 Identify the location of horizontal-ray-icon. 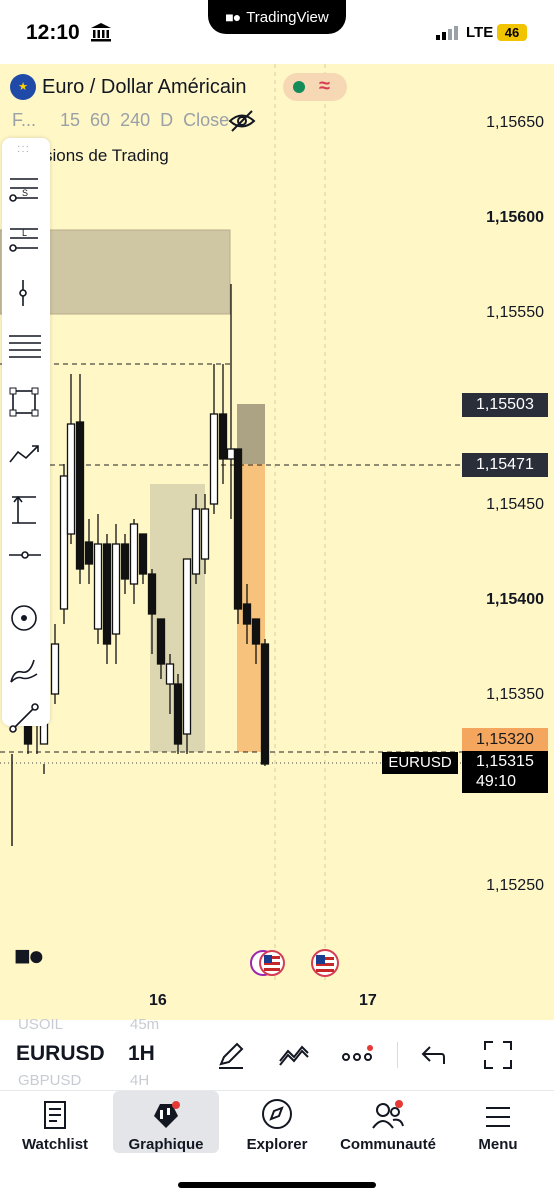
(26, 566).